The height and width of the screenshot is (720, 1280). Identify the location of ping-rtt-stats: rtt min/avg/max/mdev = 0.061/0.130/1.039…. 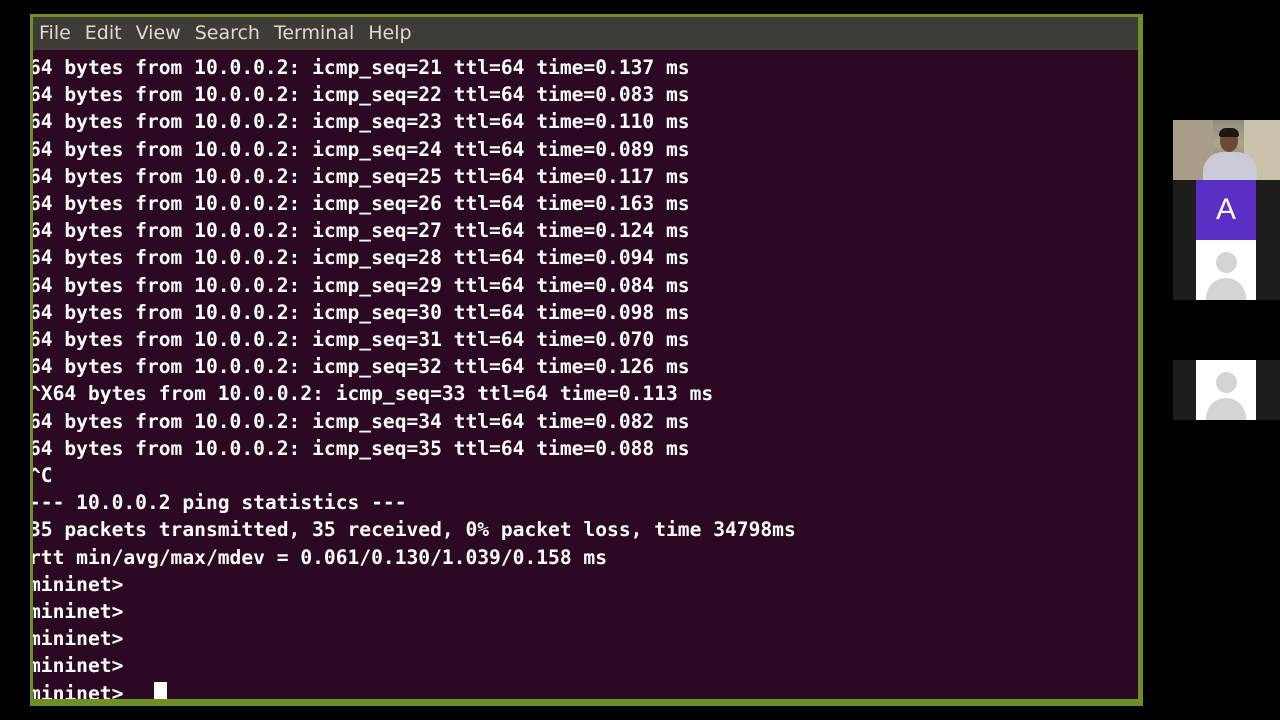
(320, 557).